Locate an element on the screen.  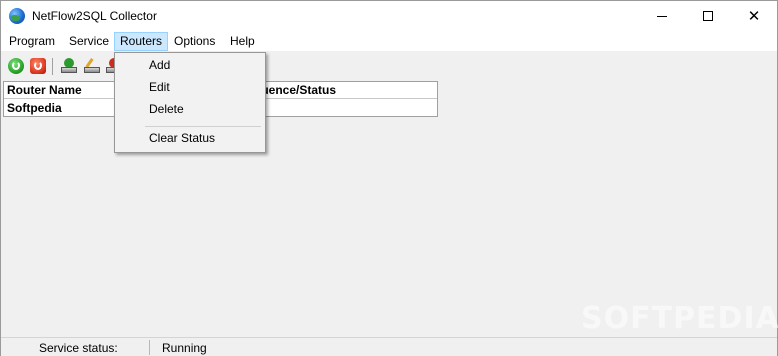
menu-service: Service is located at coordinates (89, 41).